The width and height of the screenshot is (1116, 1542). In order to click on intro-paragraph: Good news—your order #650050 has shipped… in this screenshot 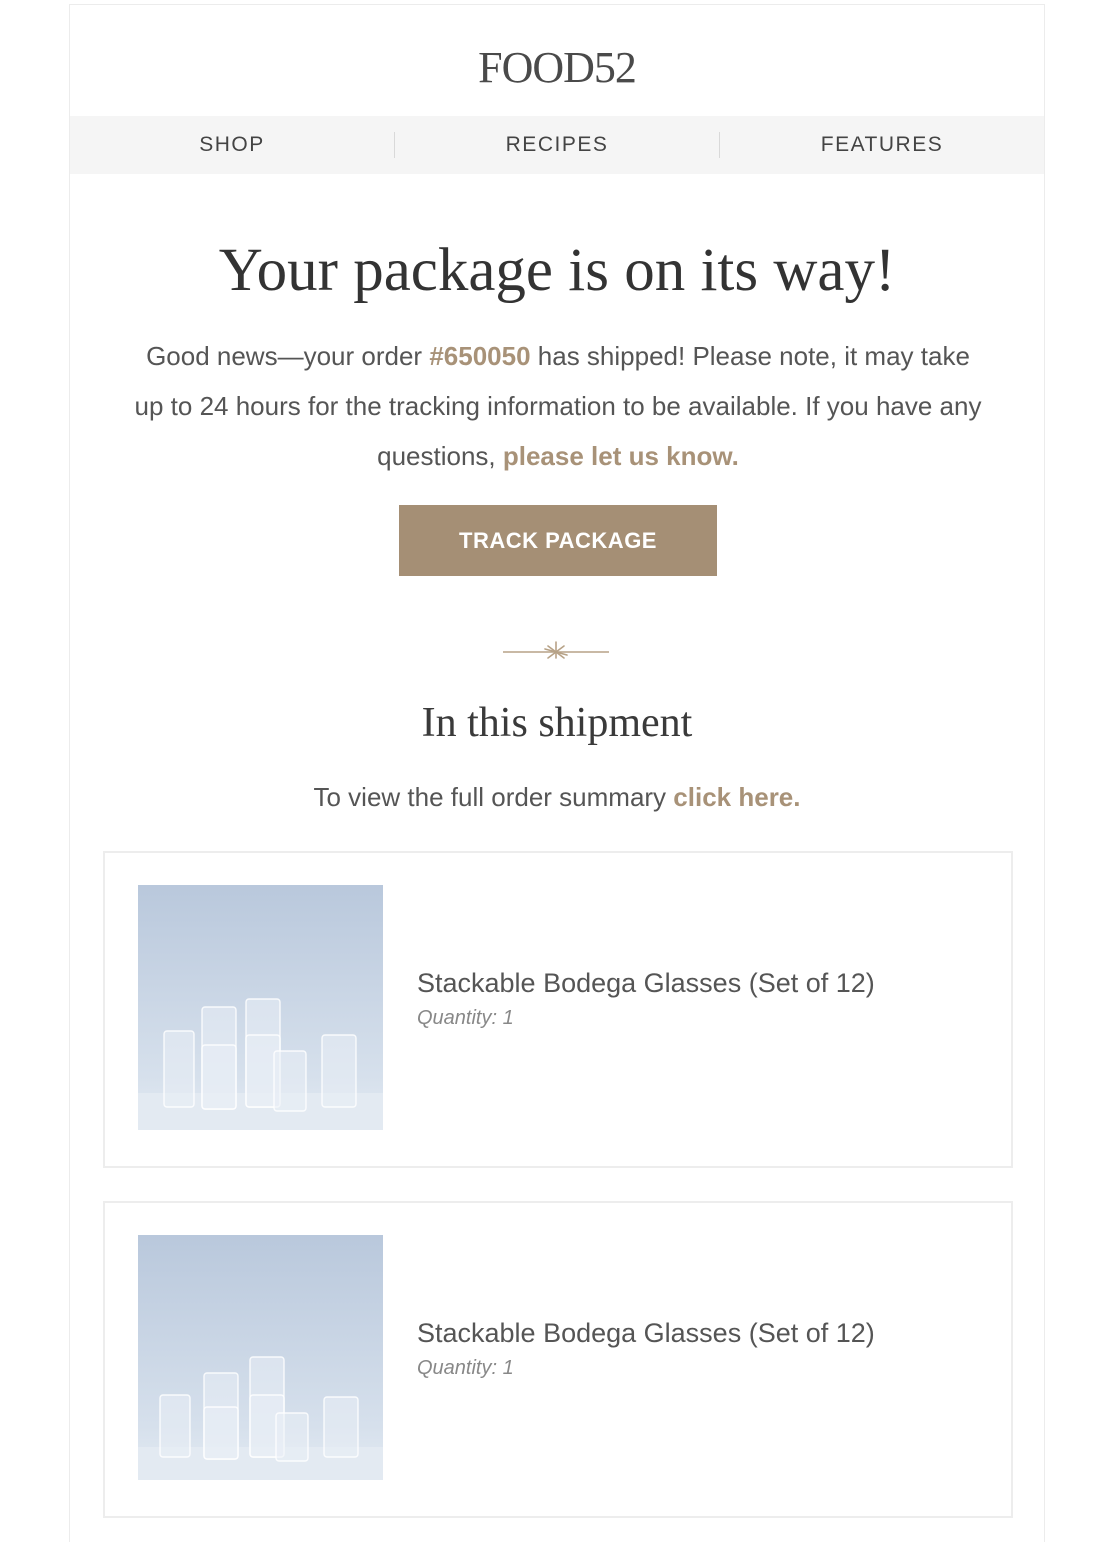, I will do `click(558, 406)`.